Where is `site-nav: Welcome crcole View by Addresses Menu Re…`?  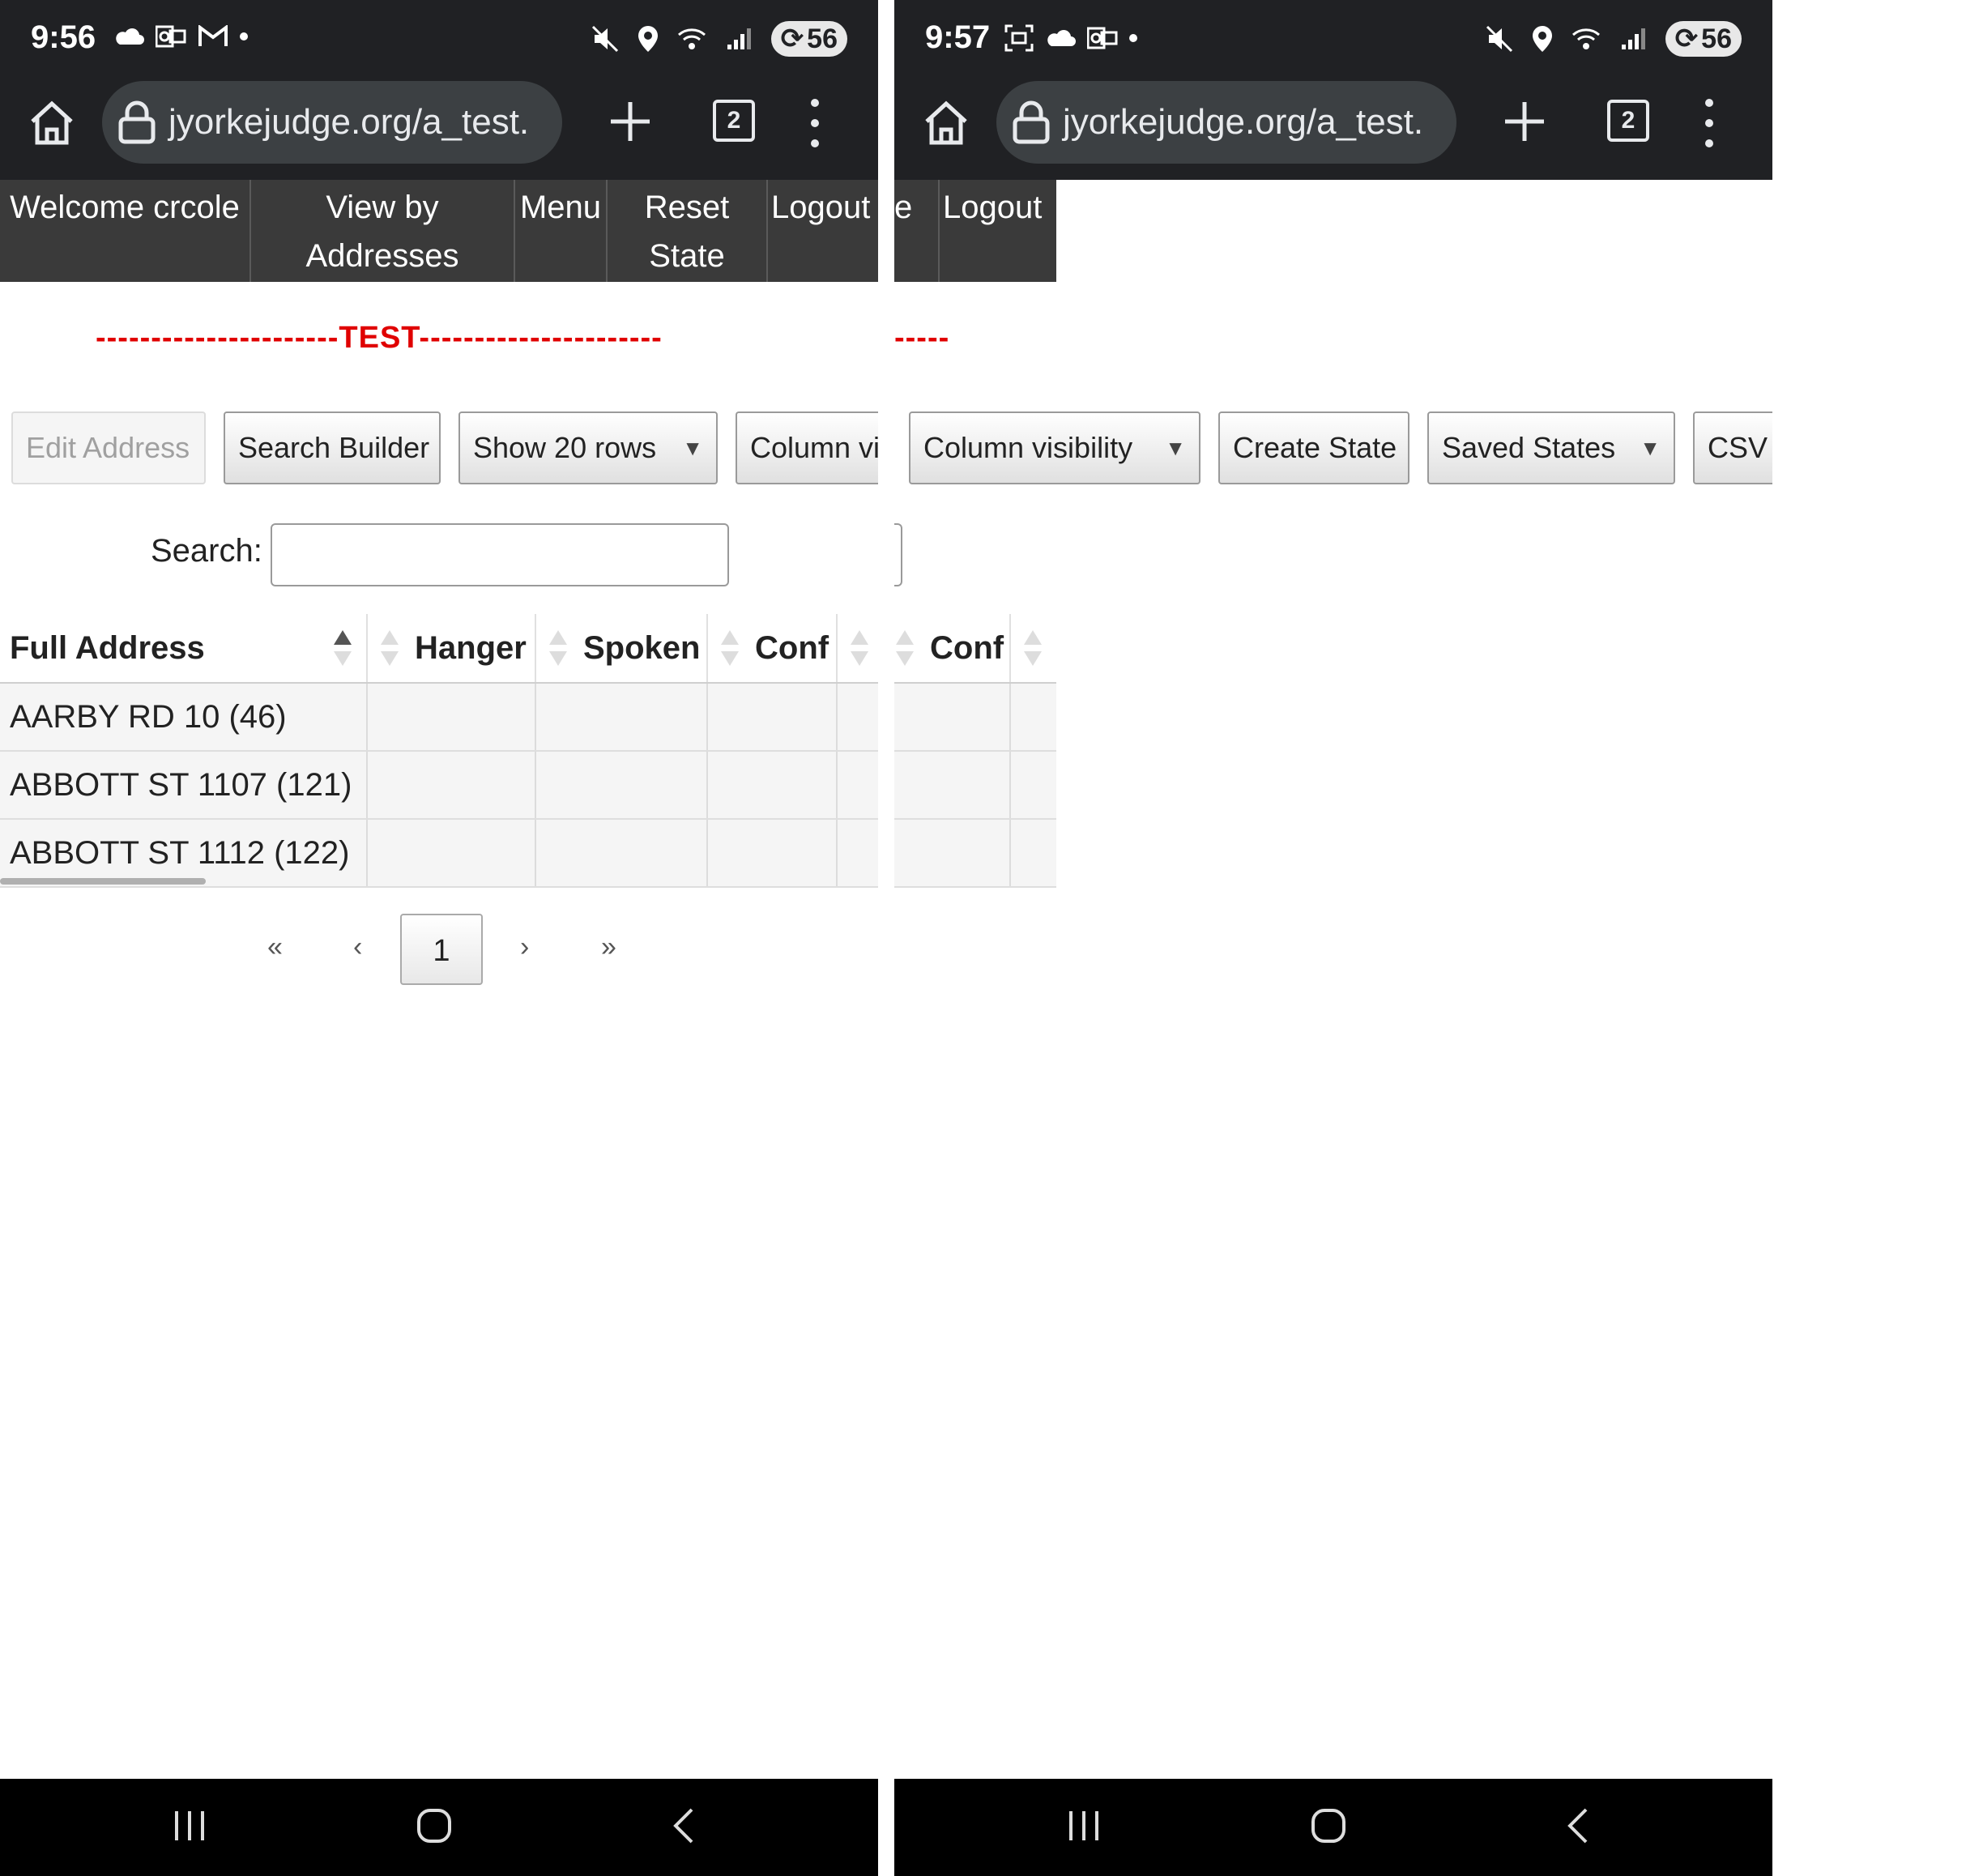 site-nav: Welcome crcole View by Addresses Menu Re… is located at coordinates (439, 231).